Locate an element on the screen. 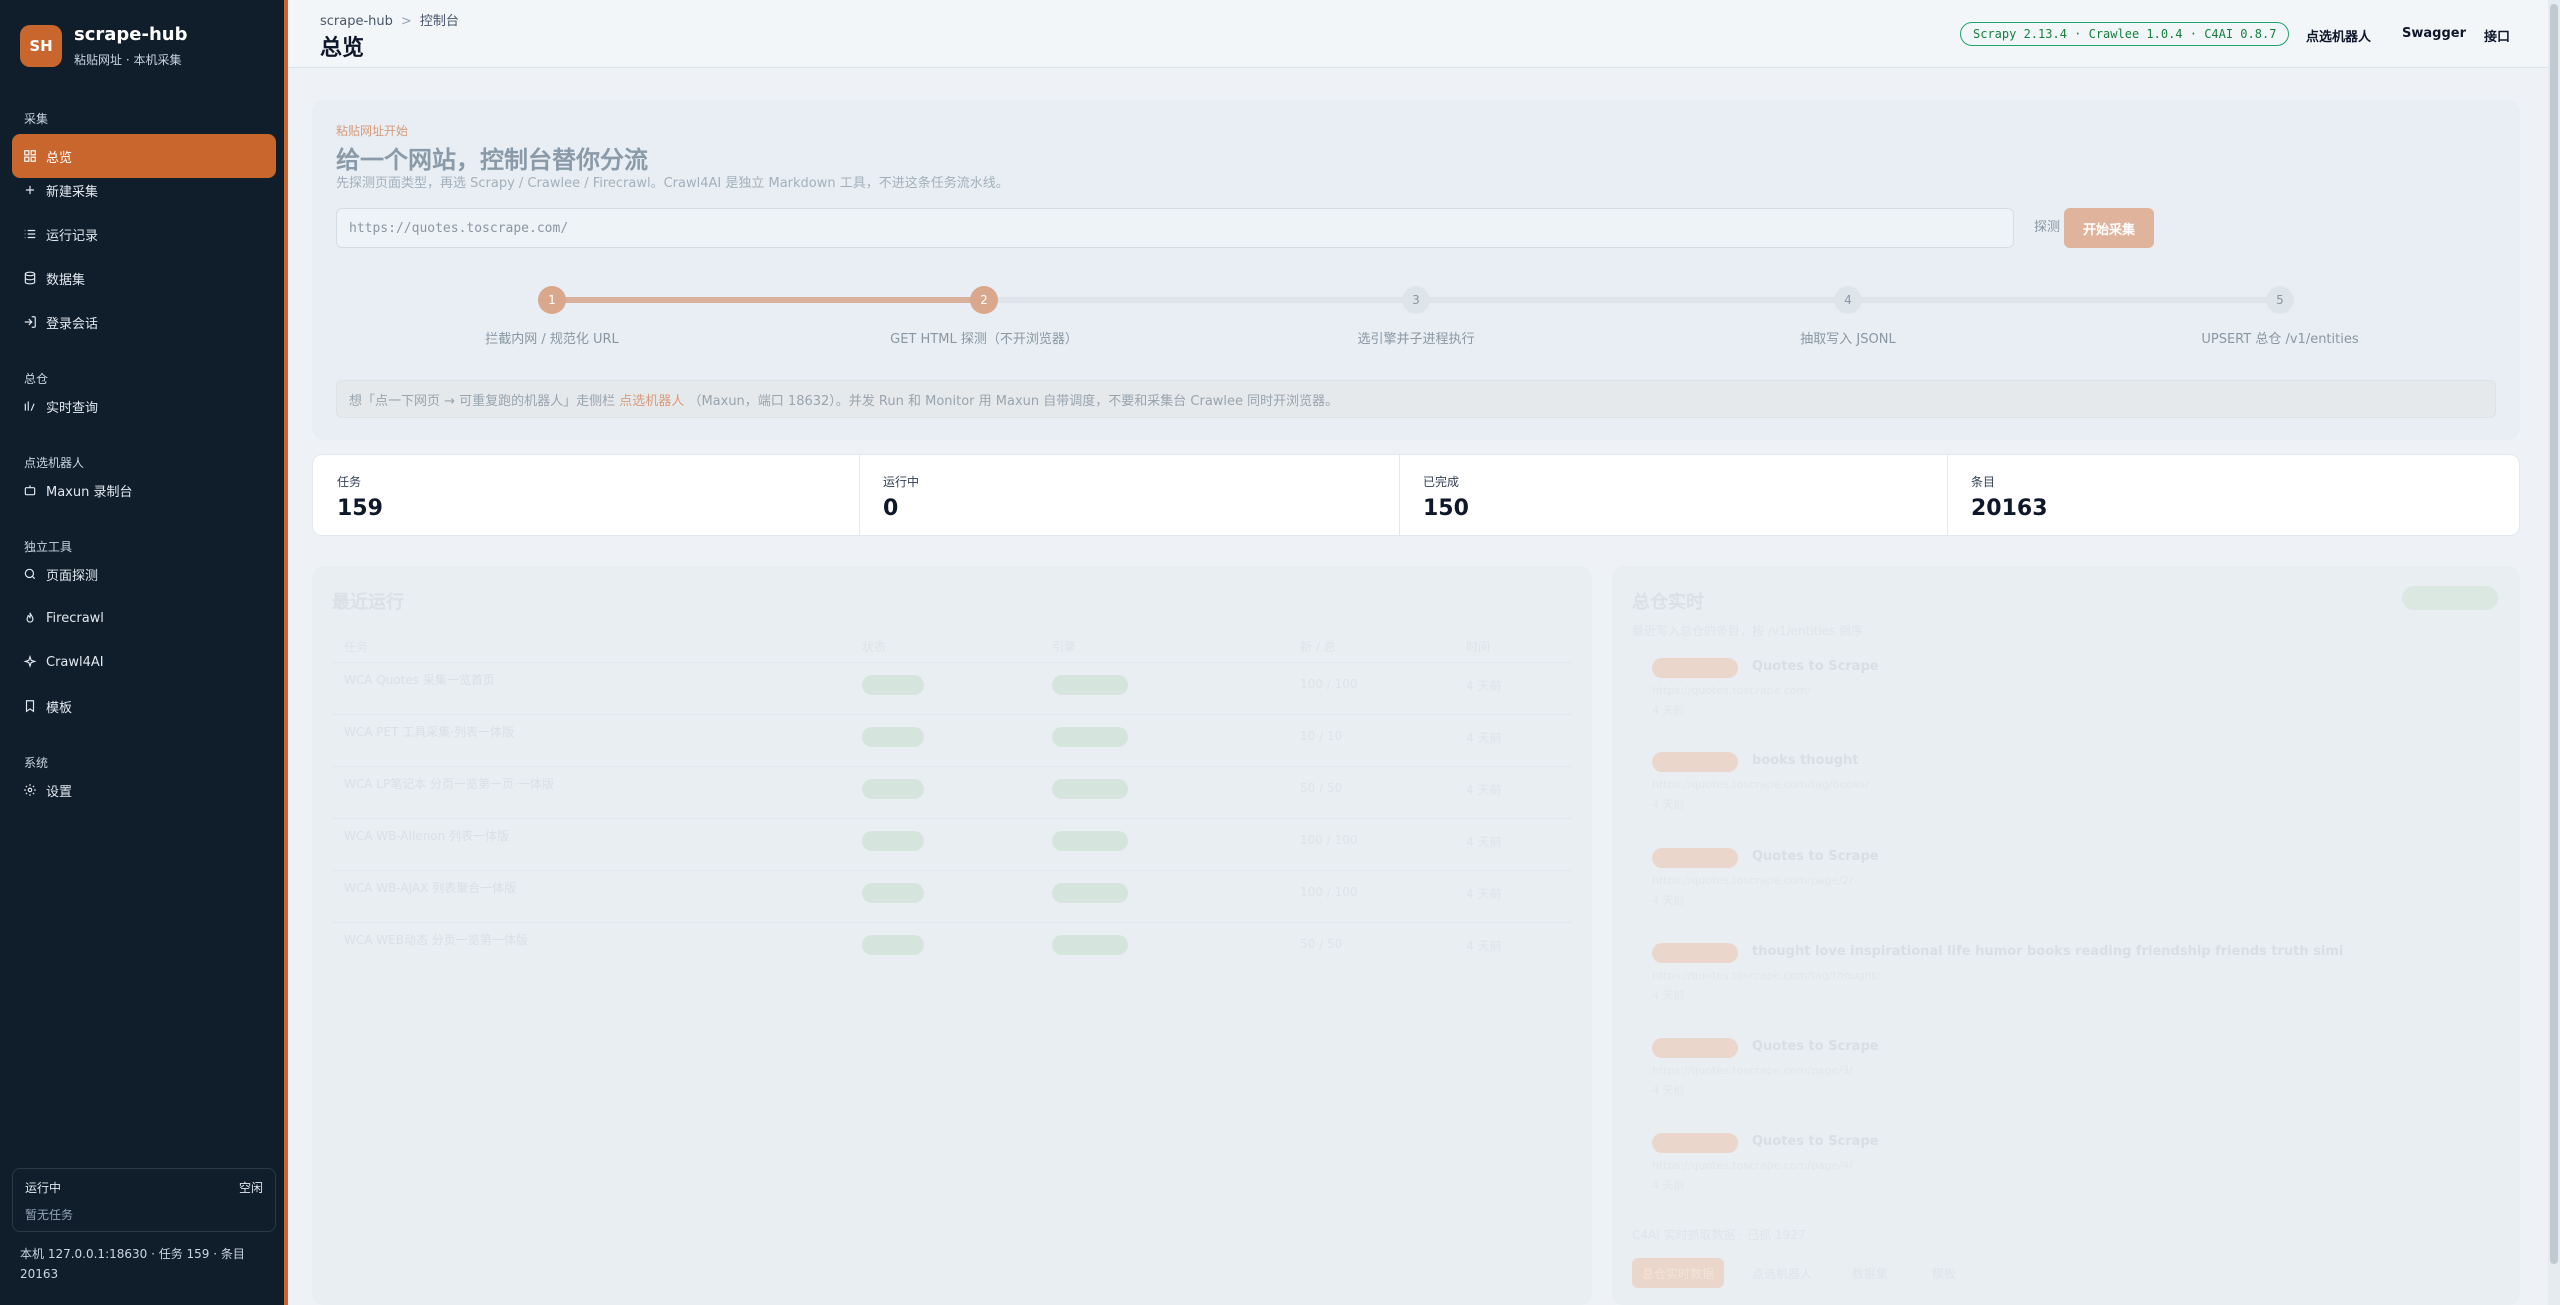  table-row: WCA LP笔记本 分页一览第一页·一体版 50 / 50 4 天前 is located at coordinates (952, 789).